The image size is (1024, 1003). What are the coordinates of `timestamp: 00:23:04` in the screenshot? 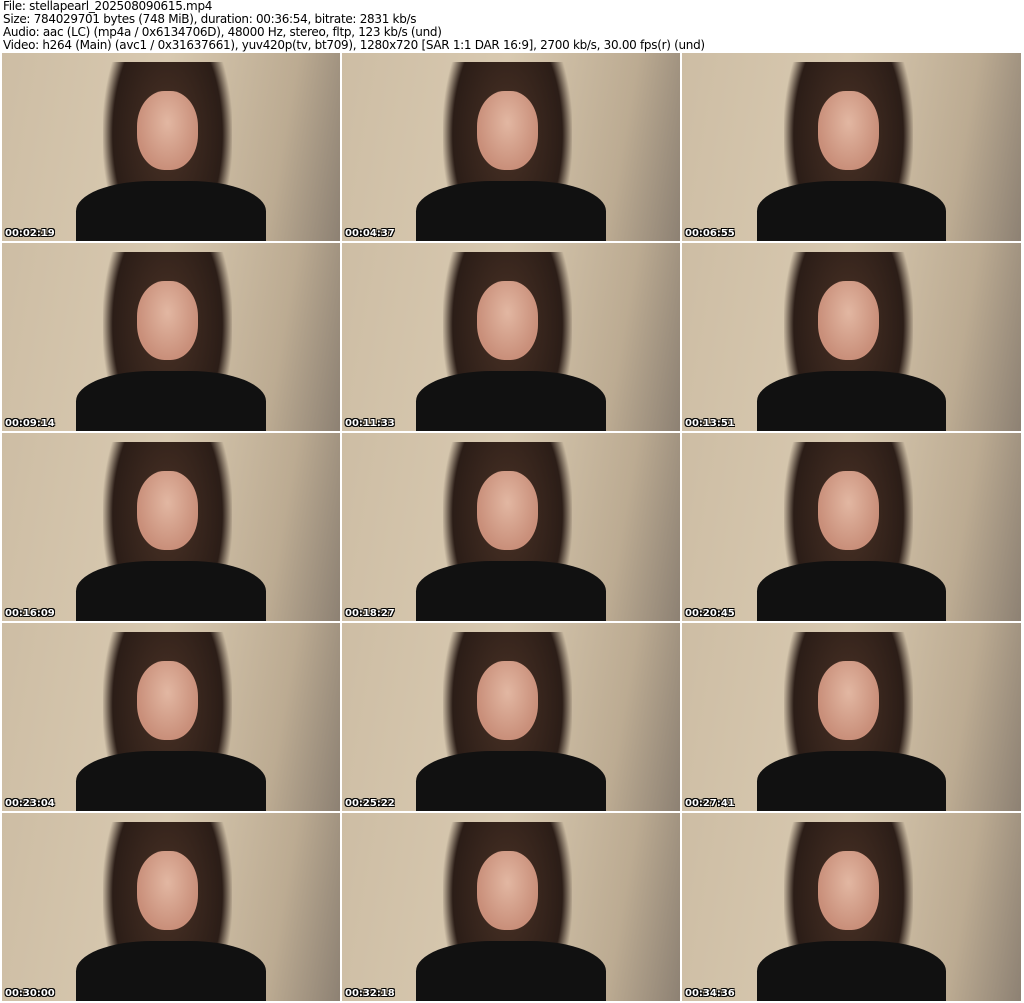 It's located at (30, 803).